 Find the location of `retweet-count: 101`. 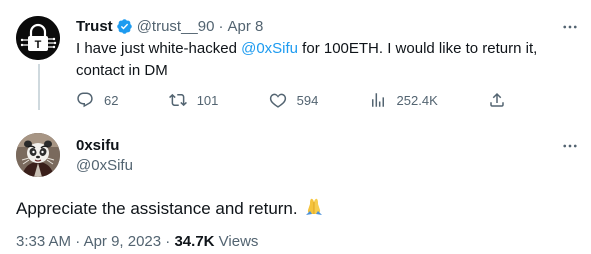

retweet-count: 101 is located at coordinates (207, 100).